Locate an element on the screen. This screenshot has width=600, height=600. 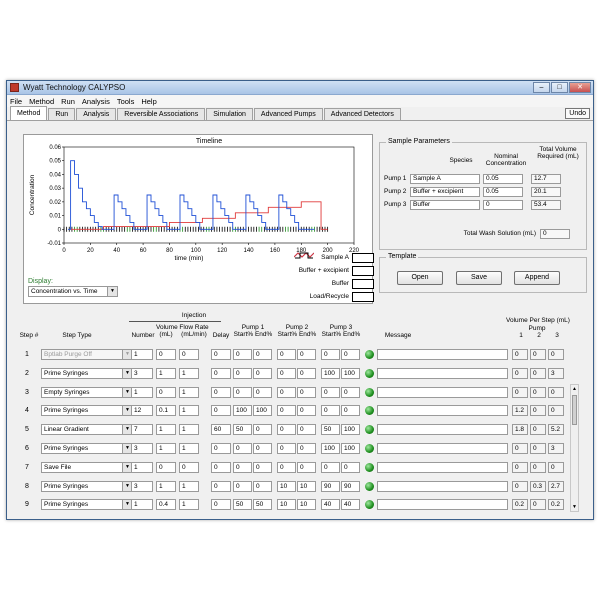
maximize-button: □ is located at coordinates (559, 87).